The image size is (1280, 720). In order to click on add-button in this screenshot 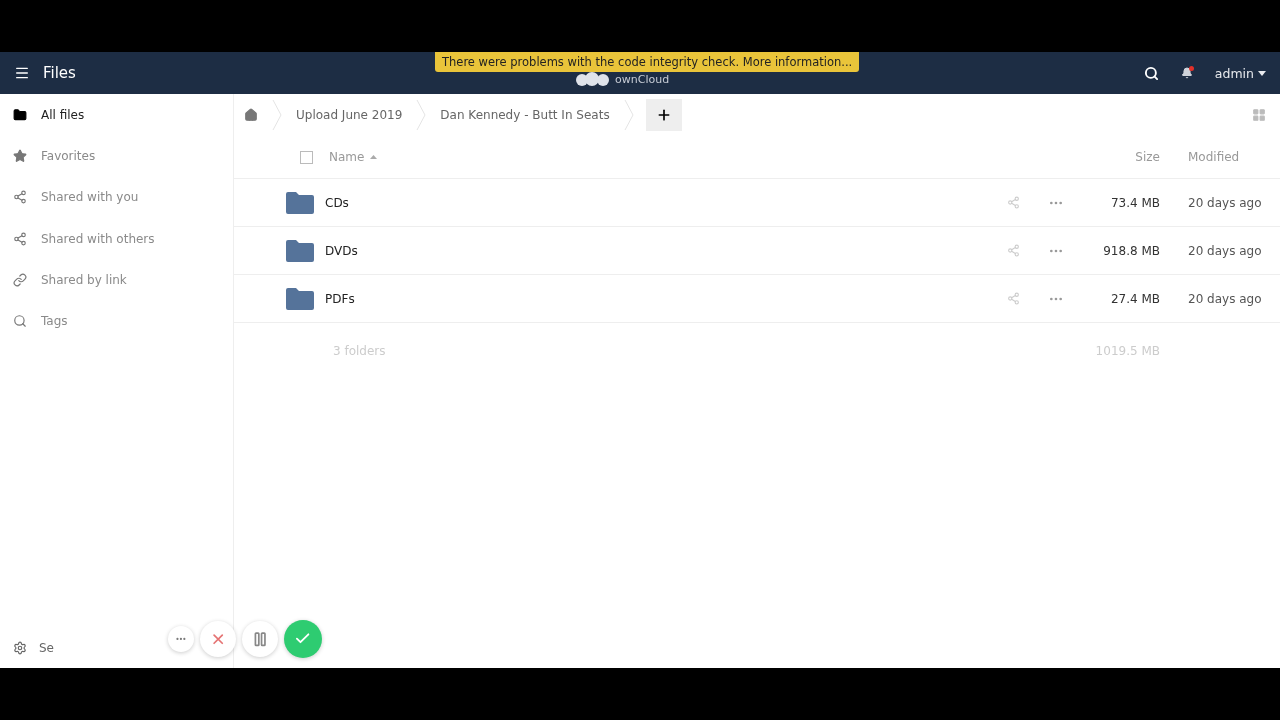, I will do `click(663, 115)`.